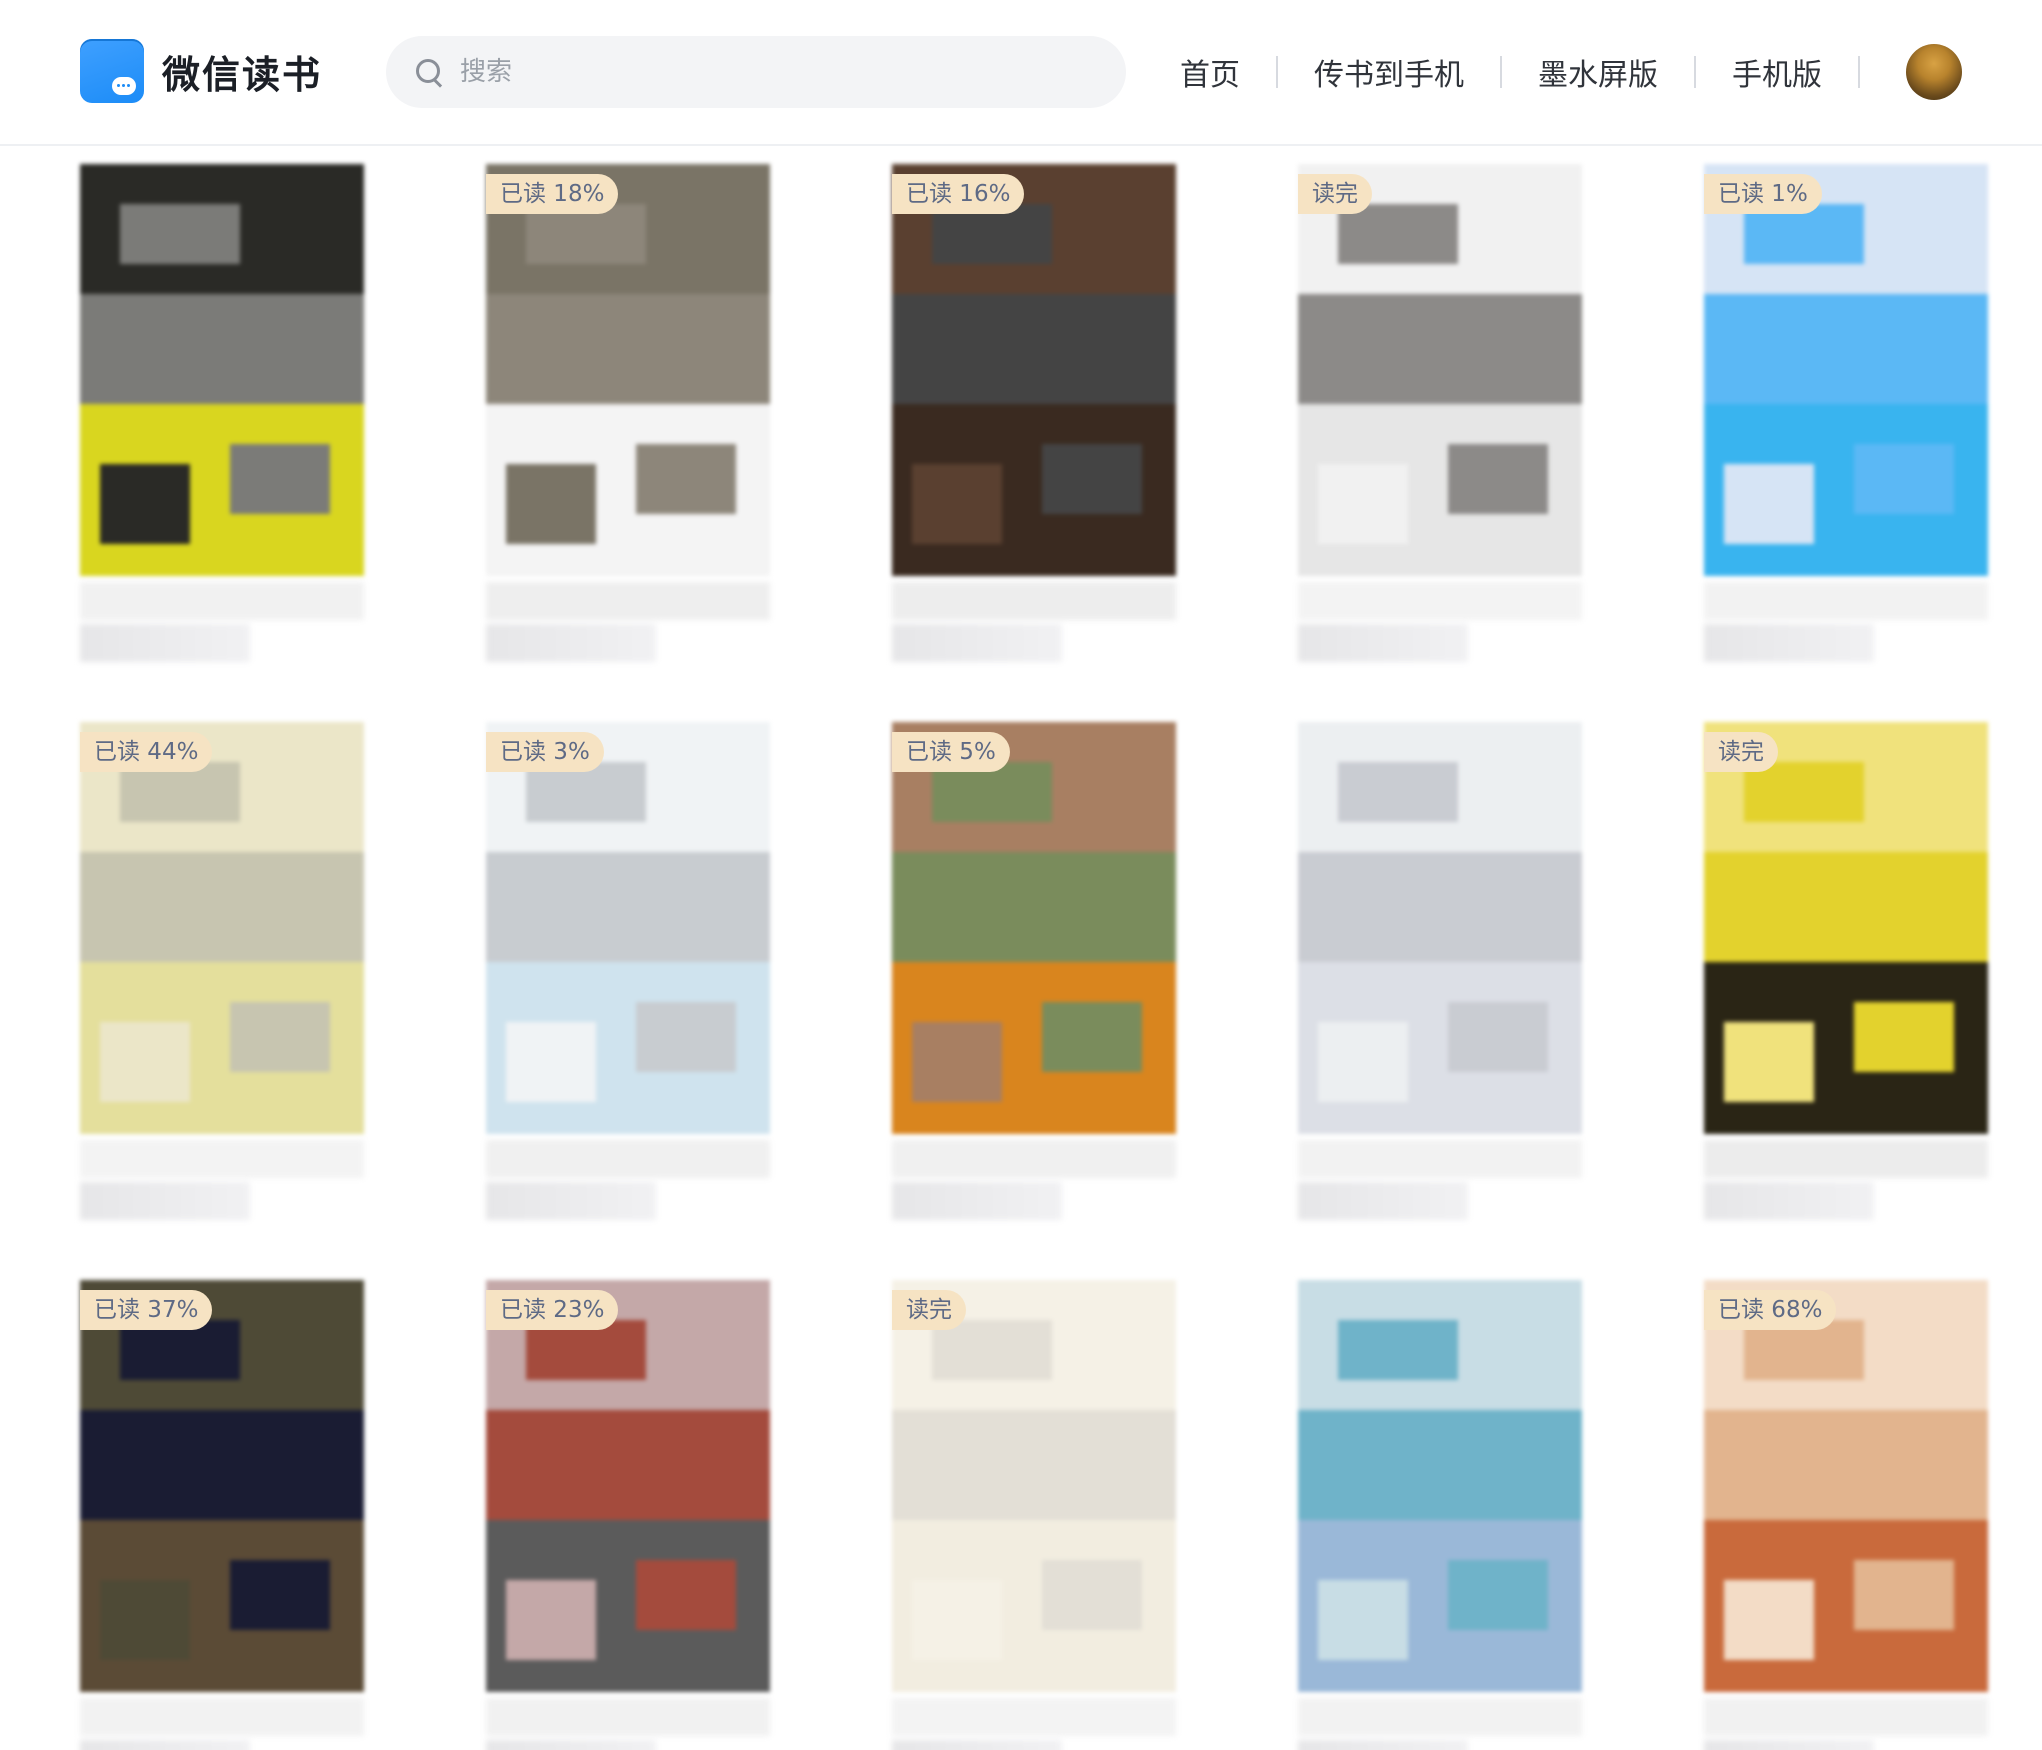 The image size is (2042, 1750). I want to click on nav-home: 首页, so click(1210, 72).